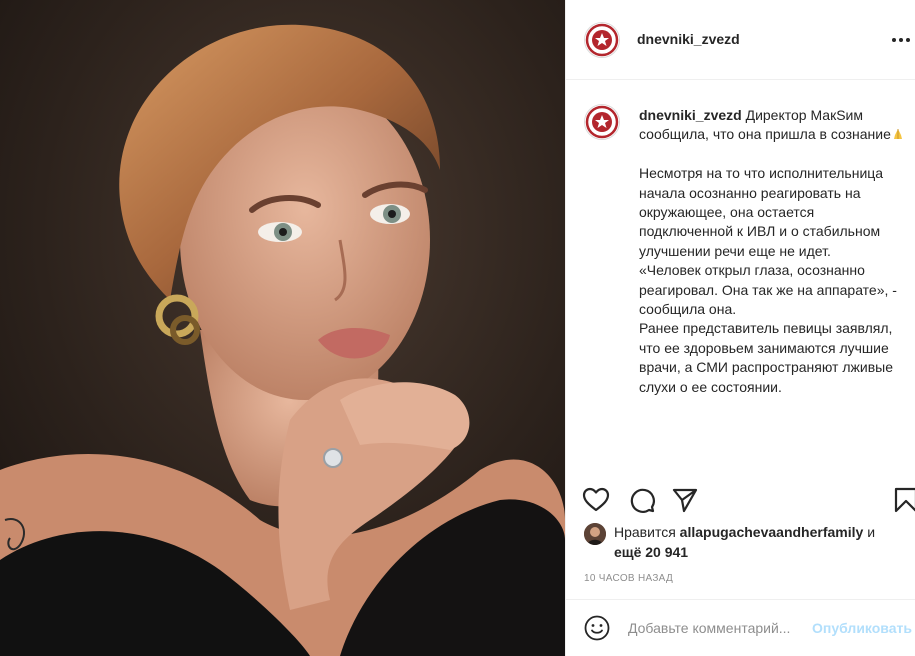  I want to click on heart-icon, so click(596, 499).